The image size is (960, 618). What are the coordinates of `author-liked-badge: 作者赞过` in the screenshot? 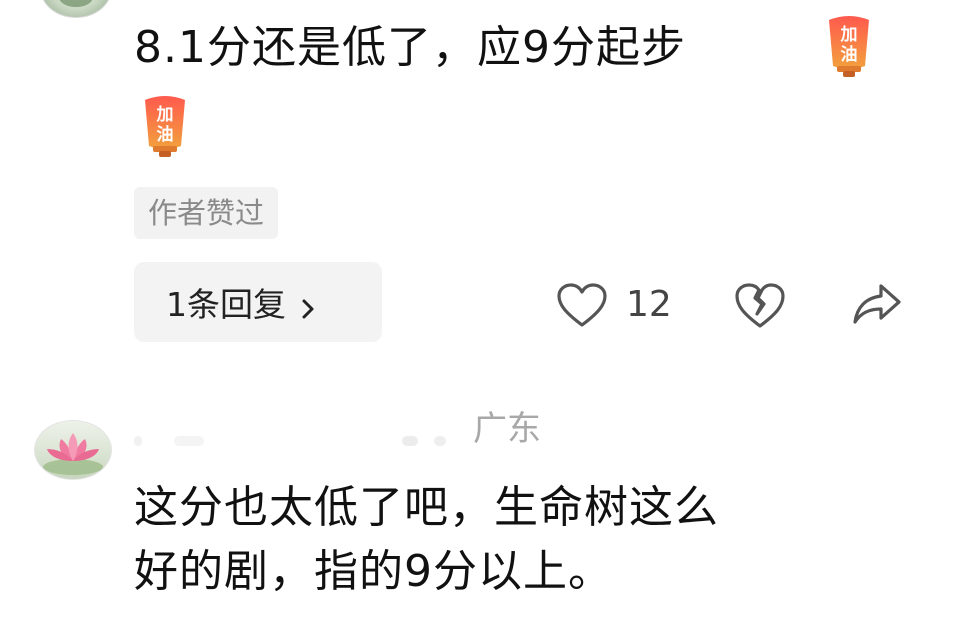 It's located at (206, 213).